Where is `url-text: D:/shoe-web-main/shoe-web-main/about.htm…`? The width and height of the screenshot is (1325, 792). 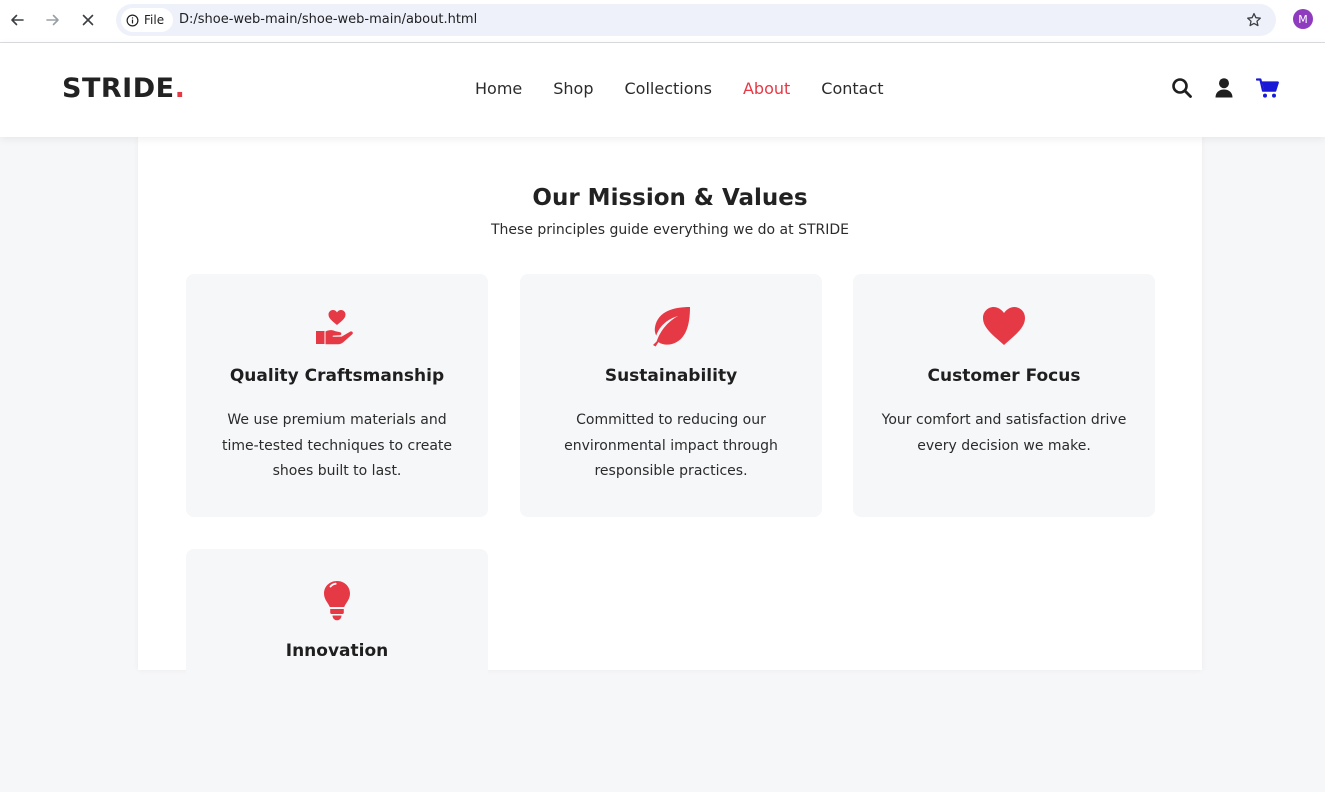
url-text: D:/shoe-web-main/shoe-web-main/about.htm… is located at coordinates (328, 19).